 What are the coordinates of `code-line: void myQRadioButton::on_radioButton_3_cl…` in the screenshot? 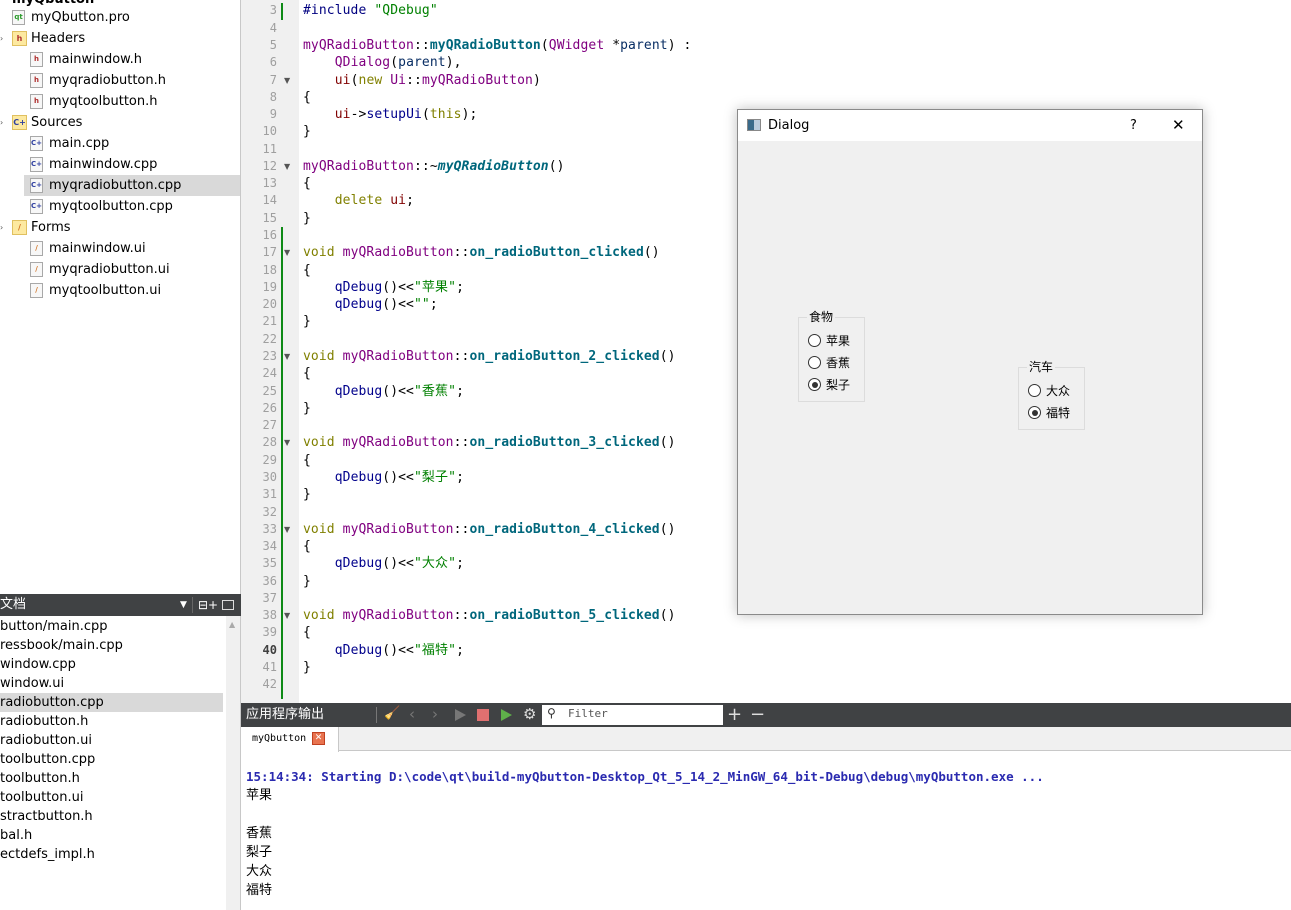 It's located at (489, 442).